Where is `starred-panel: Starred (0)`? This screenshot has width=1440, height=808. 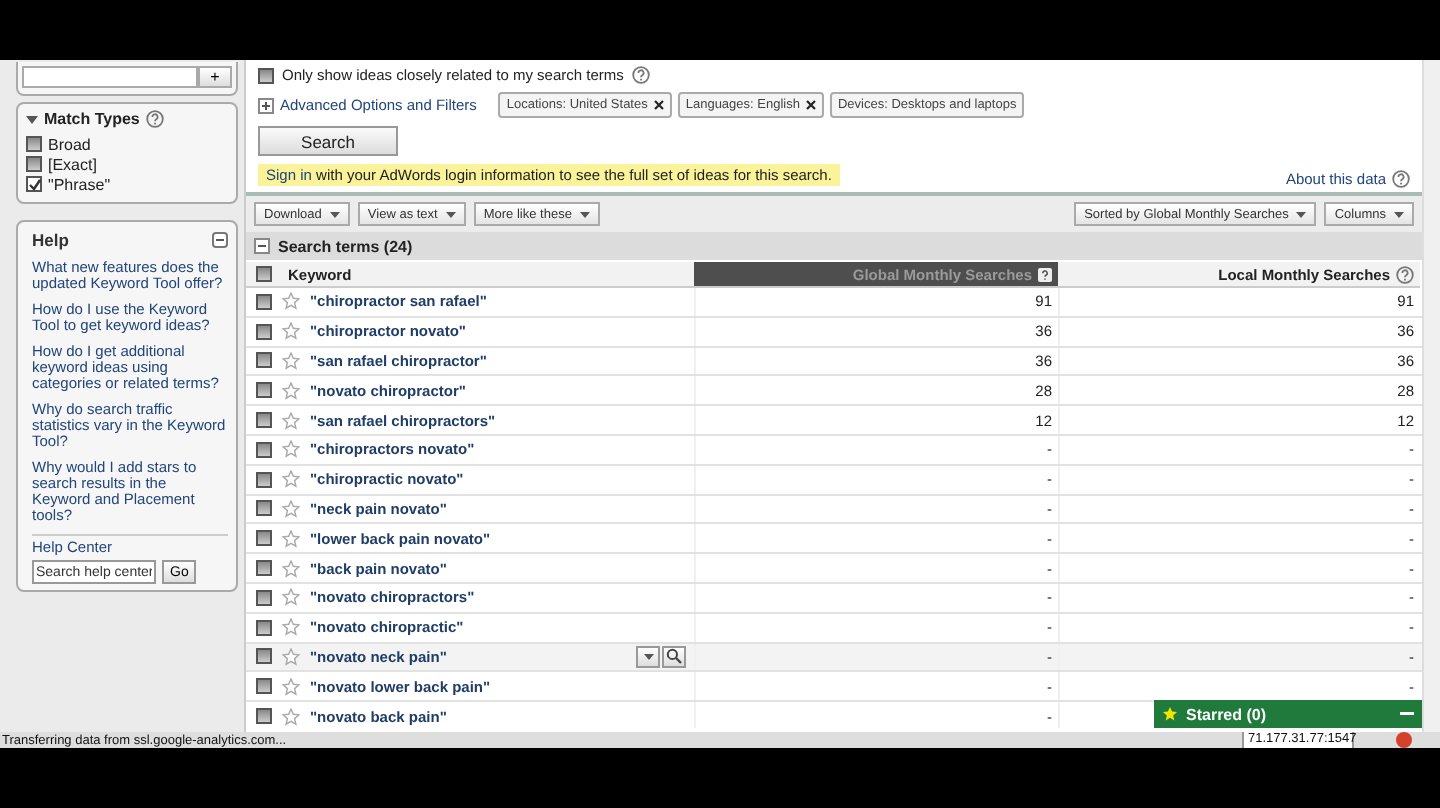
starred-panel: Starred (0) is located at coordinates (1288, 714).